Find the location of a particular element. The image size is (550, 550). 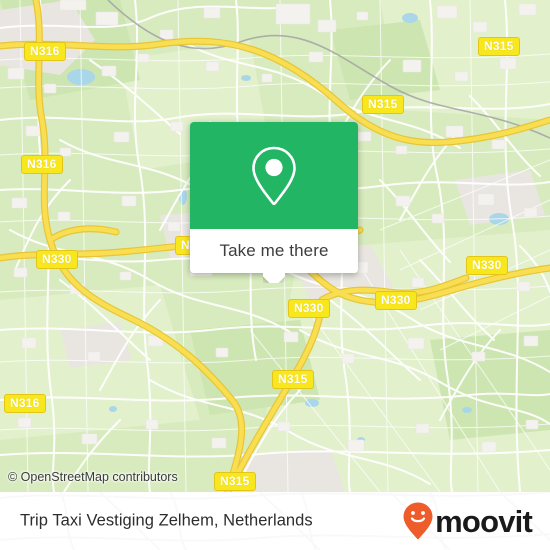

moovit-logo: moovit is located at coordinates (467, 521).